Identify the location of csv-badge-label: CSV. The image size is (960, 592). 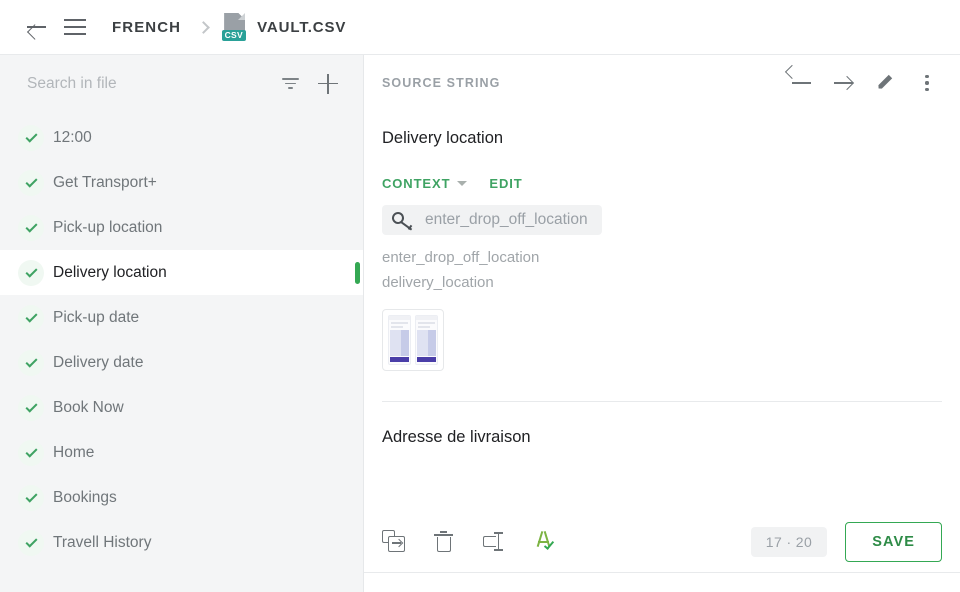
(234, 35).